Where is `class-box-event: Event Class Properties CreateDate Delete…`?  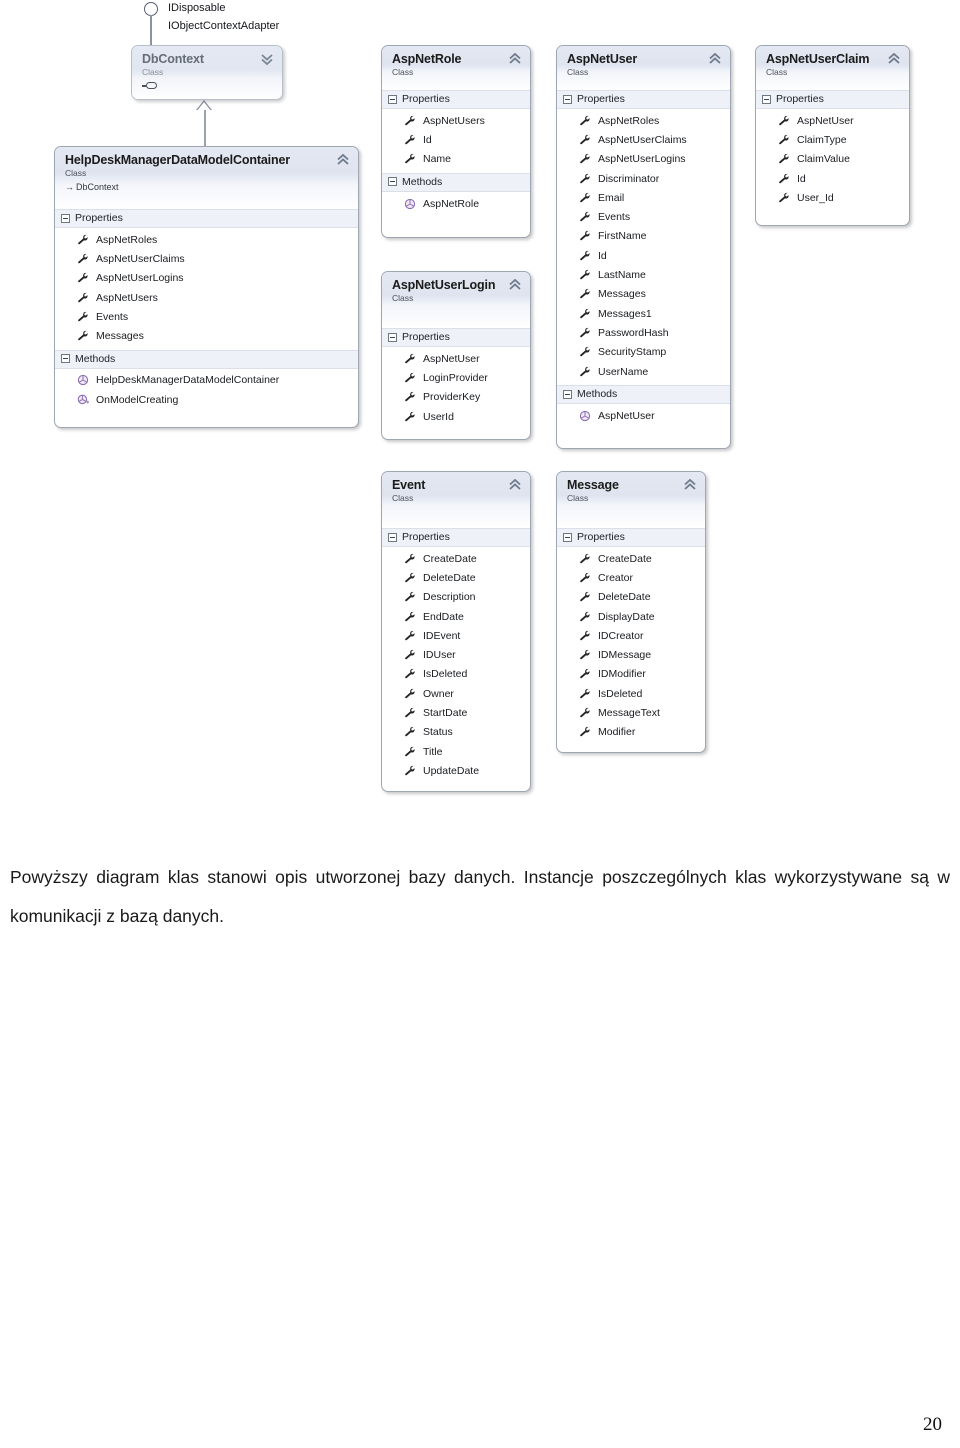
class-box-event: Event Class Properties CreateDate Delete… is located at coordinates (456, 631).